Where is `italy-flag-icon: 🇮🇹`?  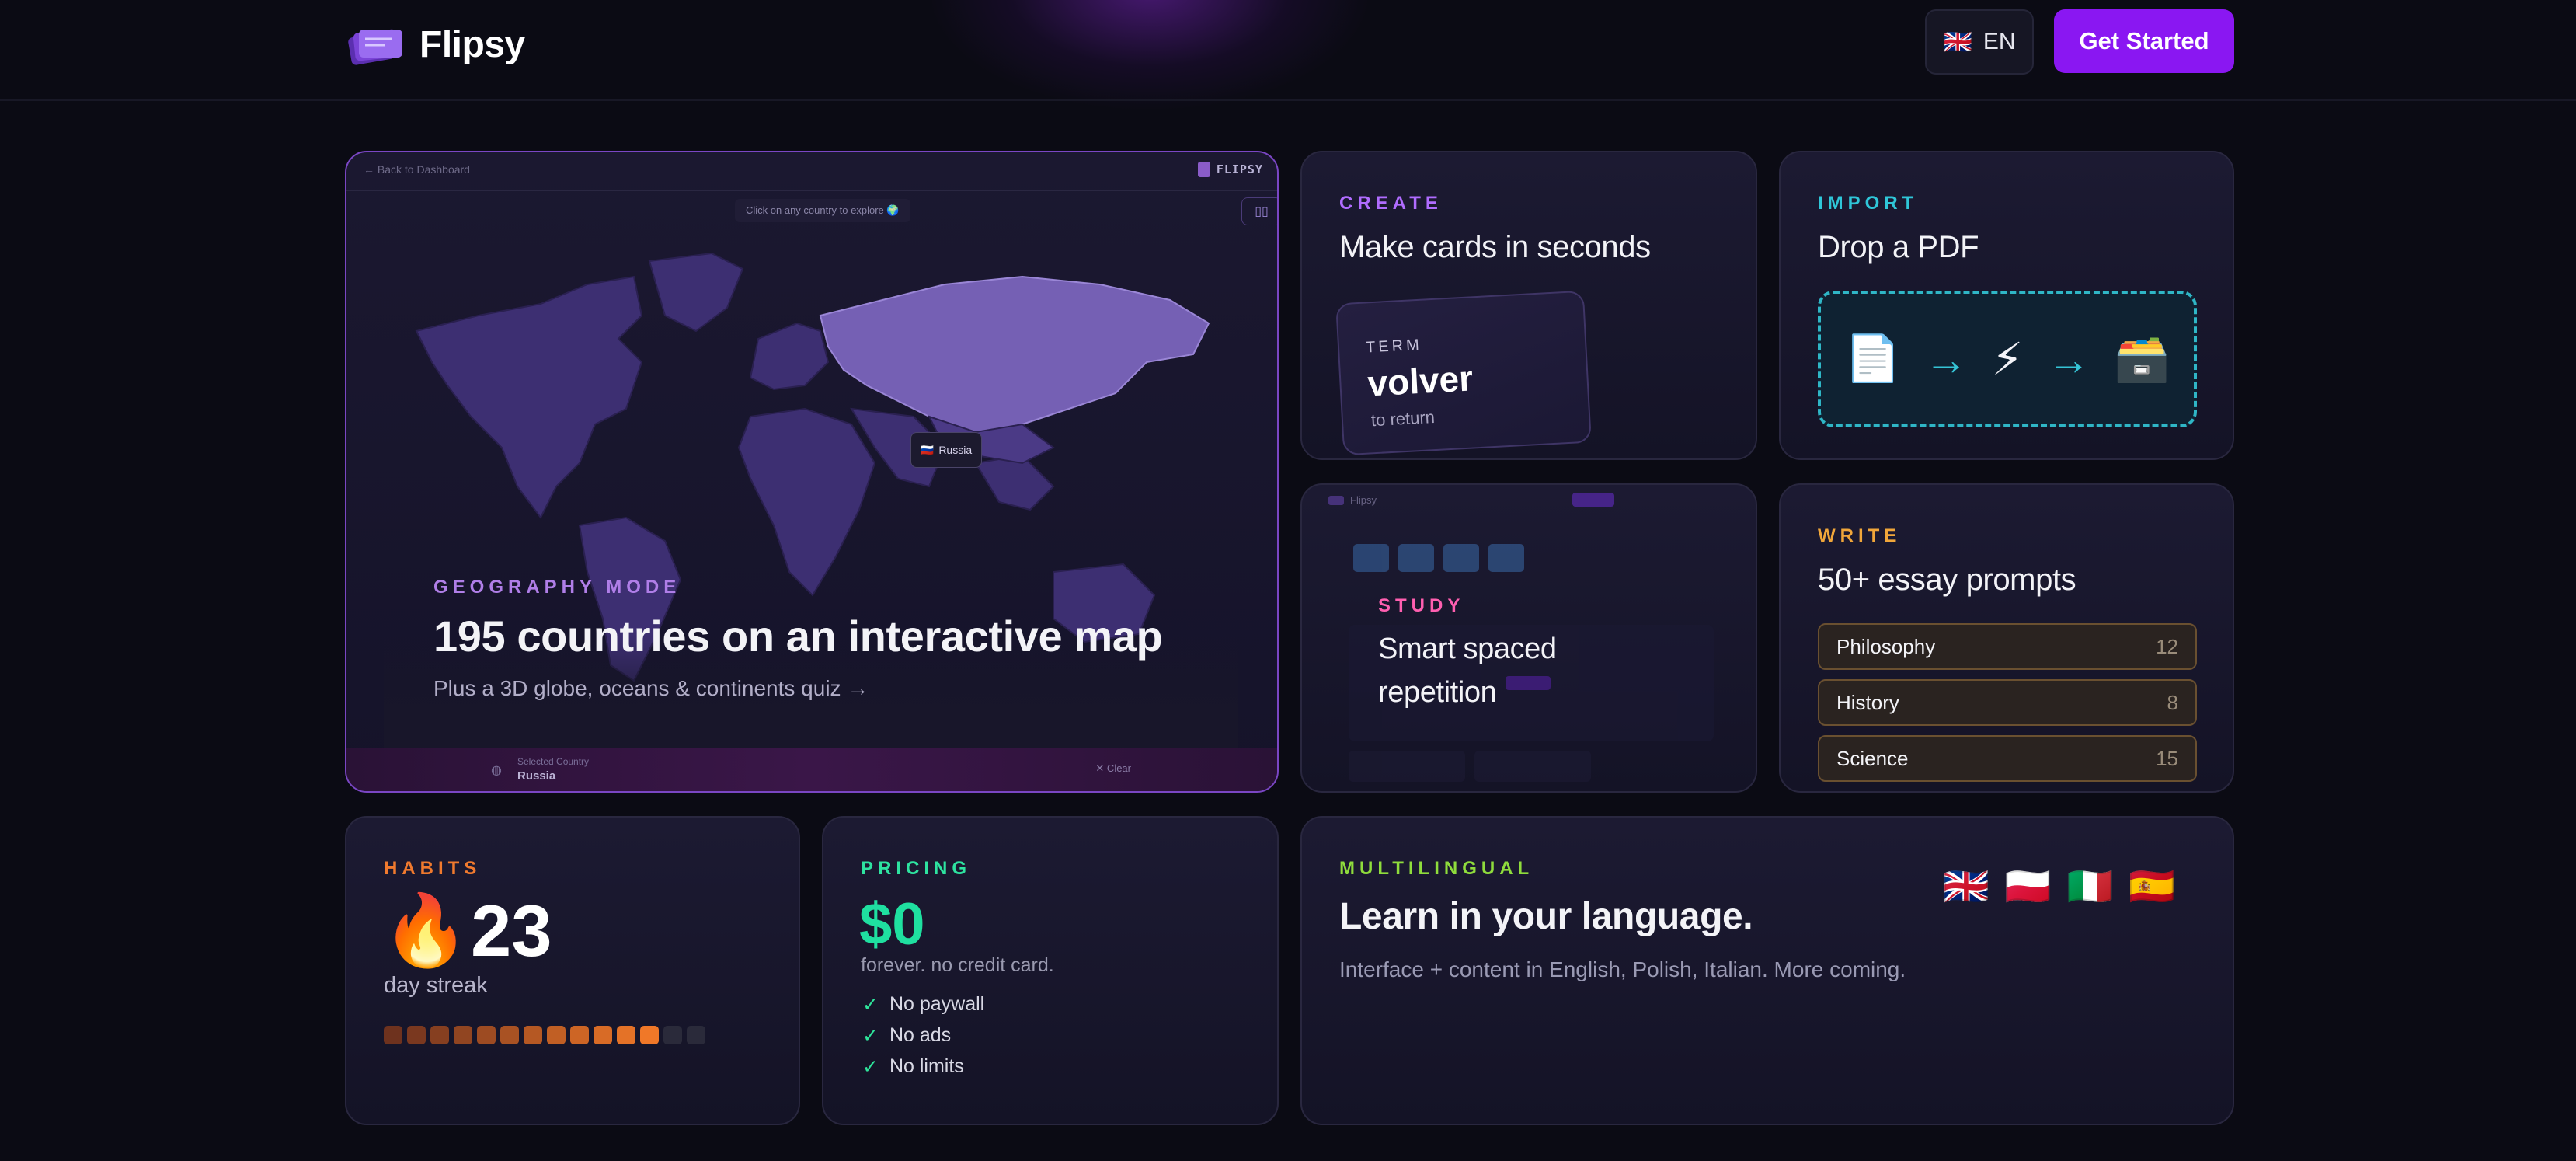 italy-flag-icon: 🇮🇹 is located at coordinates (2090, 887).